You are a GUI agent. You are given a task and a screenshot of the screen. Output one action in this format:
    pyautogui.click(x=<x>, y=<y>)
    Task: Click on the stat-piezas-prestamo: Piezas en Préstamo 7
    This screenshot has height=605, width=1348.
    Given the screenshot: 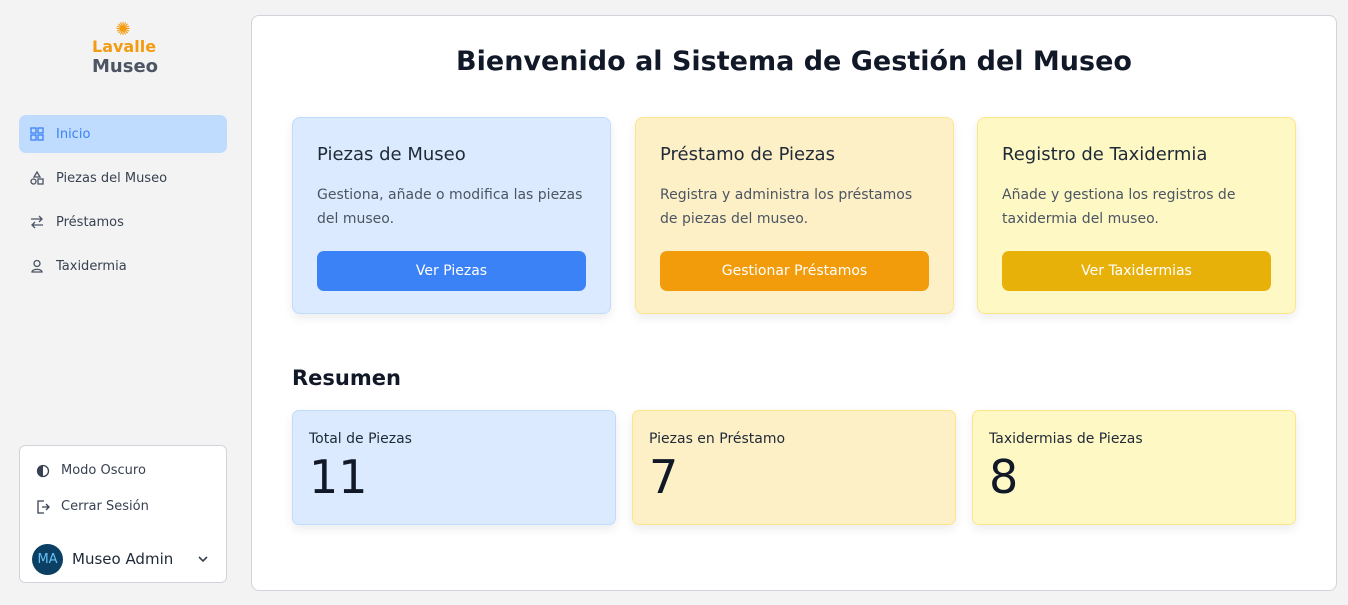 What is the action you would take?
    pyautogui.click(x=794, y=467)
    